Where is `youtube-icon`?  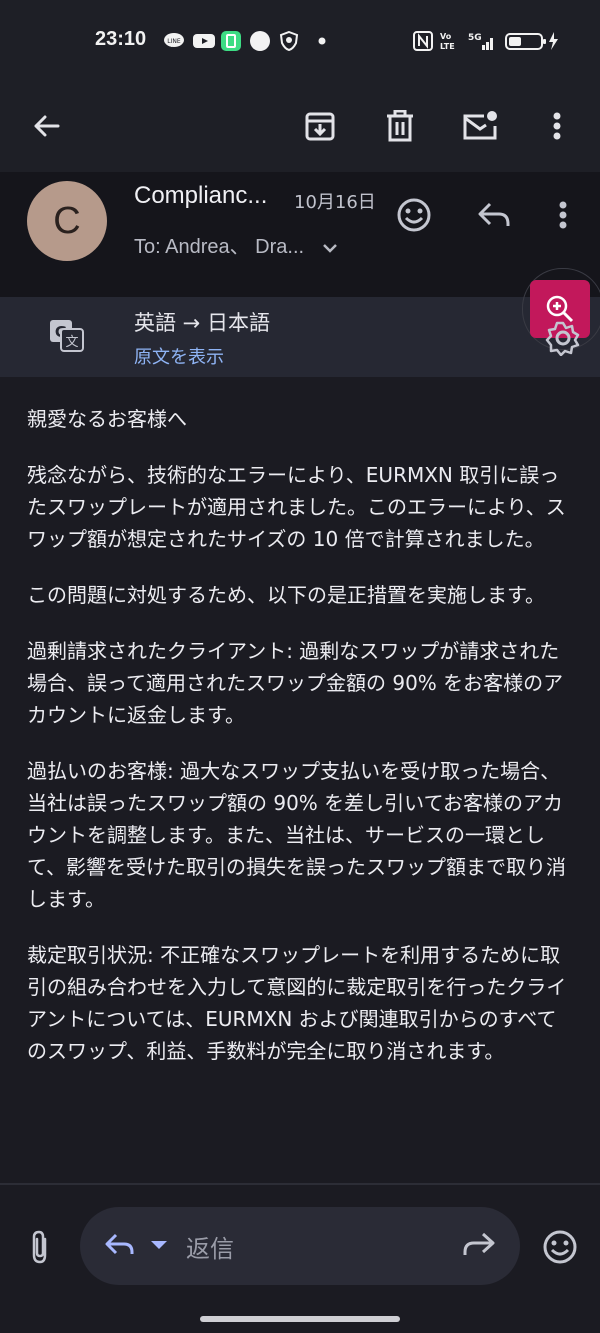 youtube-icon is located at coordinates (204, 41).